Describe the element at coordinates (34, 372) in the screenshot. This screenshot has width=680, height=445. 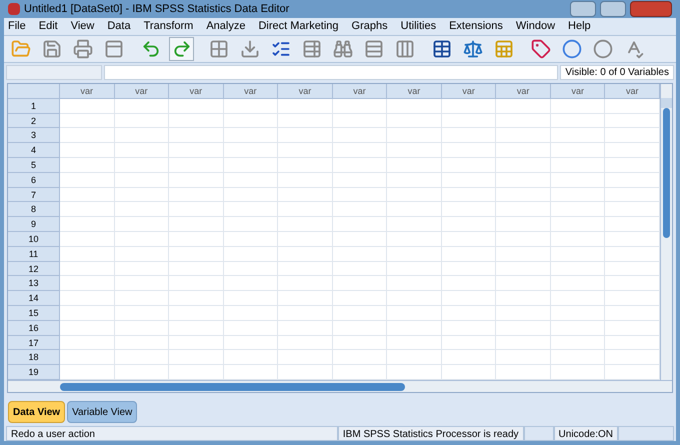
I see `row-header: 19` at that location.